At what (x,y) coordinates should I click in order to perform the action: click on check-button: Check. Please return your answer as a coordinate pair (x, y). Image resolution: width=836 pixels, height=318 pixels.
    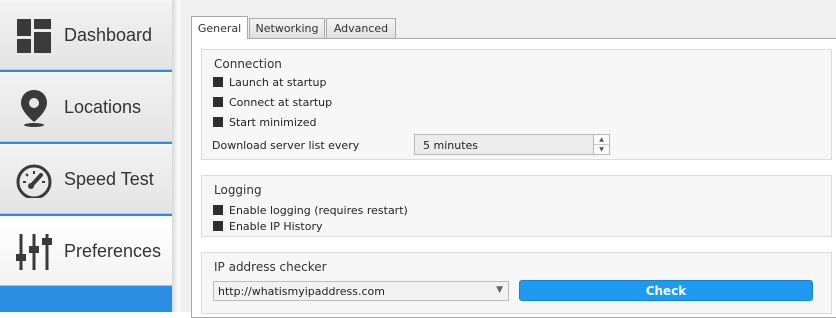
    Looking at the image, I should click on (666, 290).